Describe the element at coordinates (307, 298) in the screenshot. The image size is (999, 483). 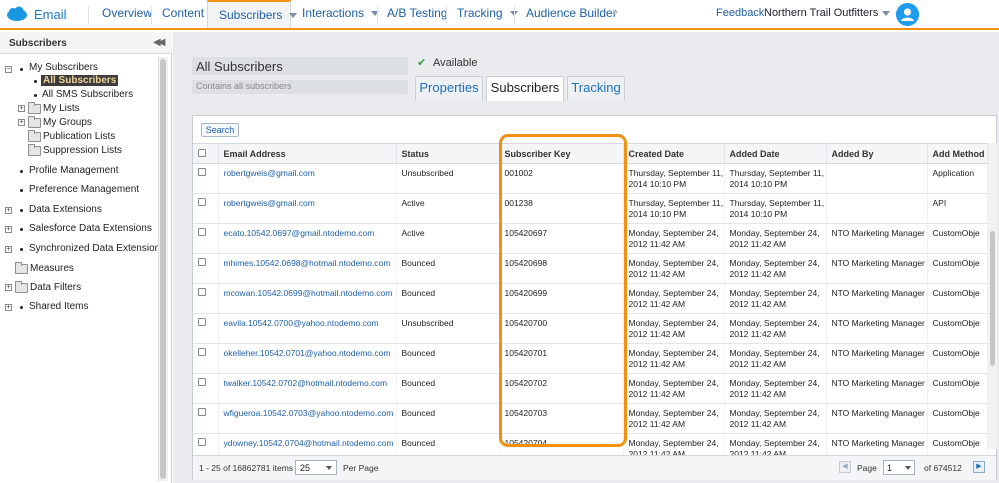
I see `email-cell: mcowan.10542.0699@hotmail.ntodemo.com` at that location.